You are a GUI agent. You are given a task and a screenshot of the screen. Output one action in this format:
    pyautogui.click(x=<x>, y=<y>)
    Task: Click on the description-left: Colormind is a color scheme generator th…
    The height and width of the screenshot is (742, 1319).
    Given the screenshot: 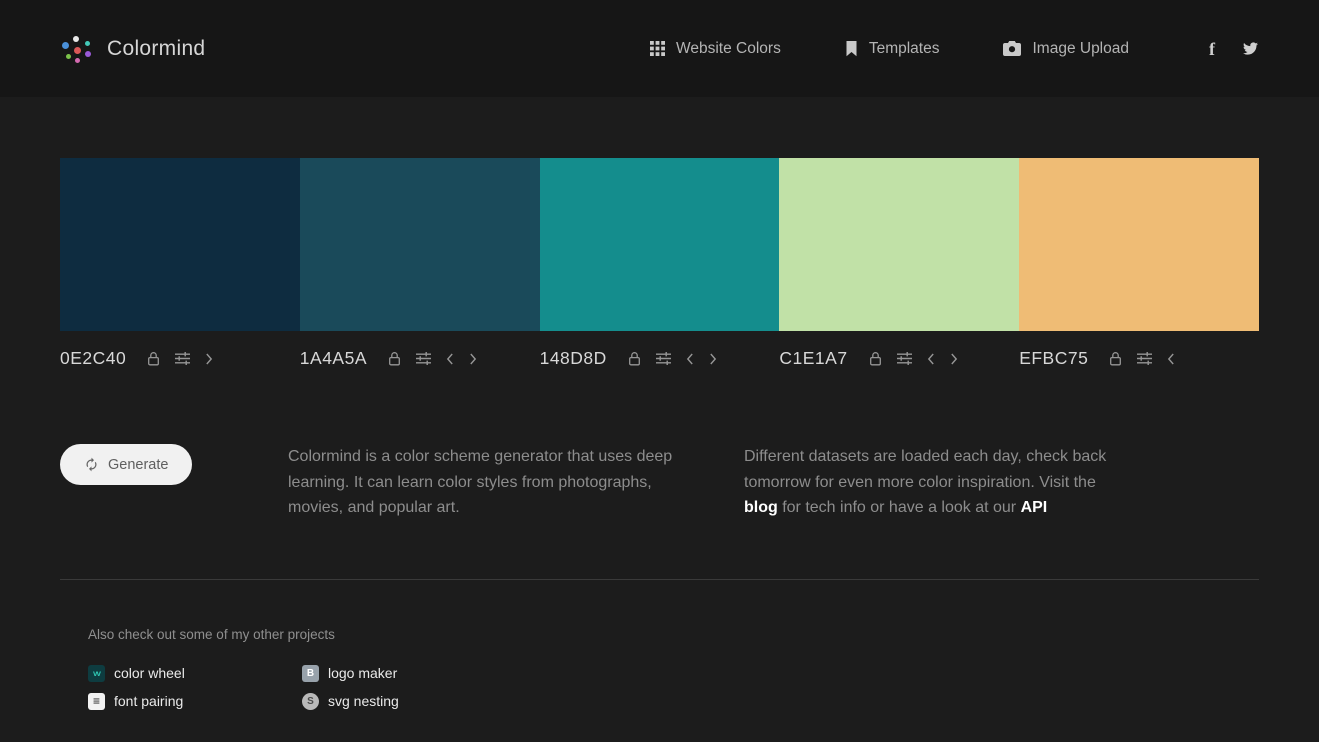 What is the action you would take?
    pyautogui.click(x=480, y=482)
    